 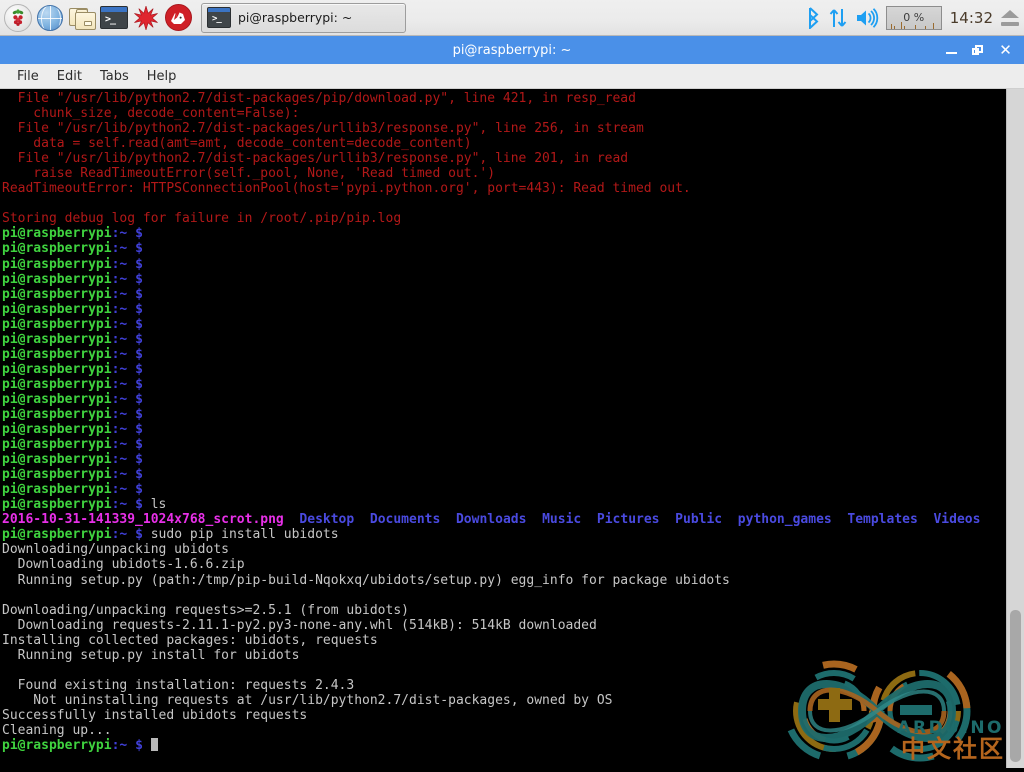 What do you see at coordinates (1005, 49) in the screenshot?
I see `close-button: ✕` at bounding box center [1005, 49].